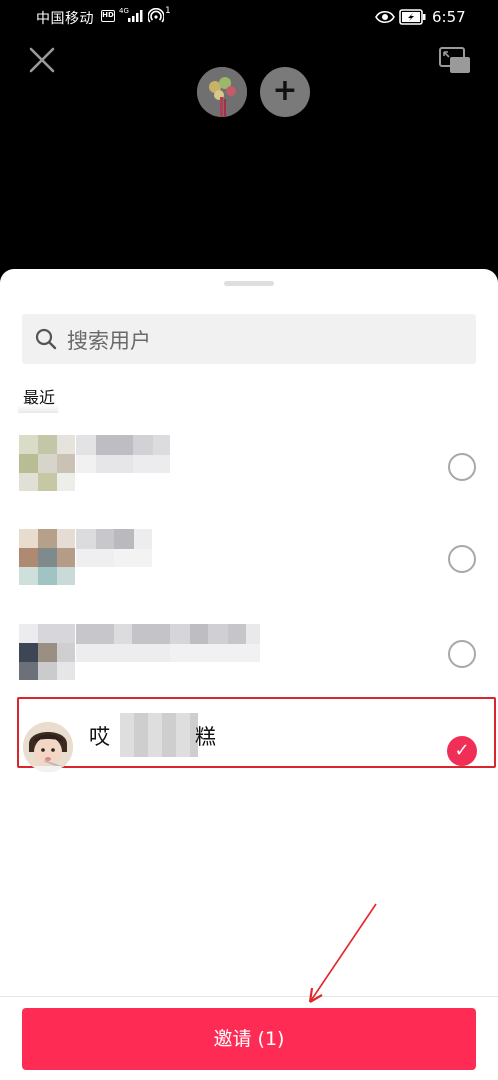  I want to click on picture-in-picture-icon, so click(455, 61).